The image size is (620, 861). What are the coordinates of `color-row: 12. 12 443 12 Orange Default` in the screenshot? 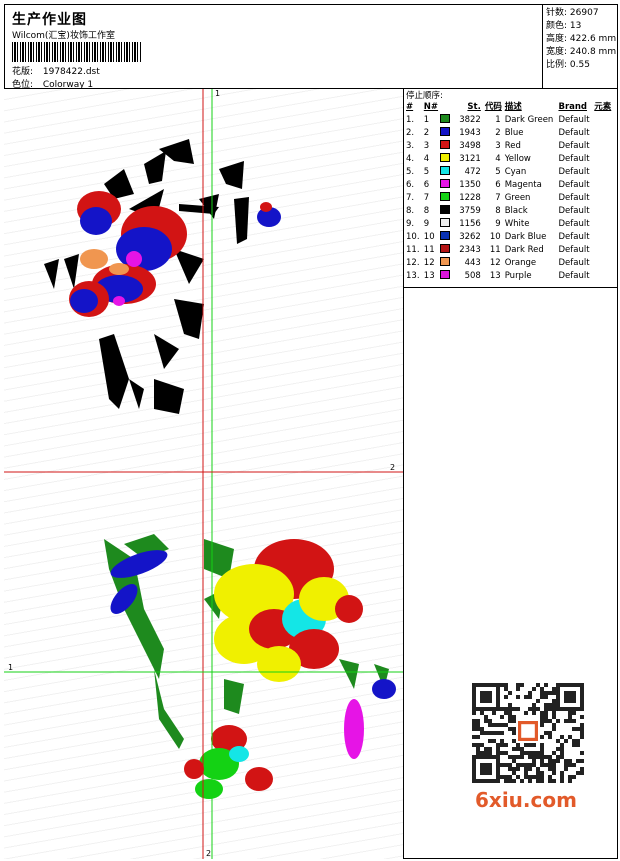 It's located at (511, 263).